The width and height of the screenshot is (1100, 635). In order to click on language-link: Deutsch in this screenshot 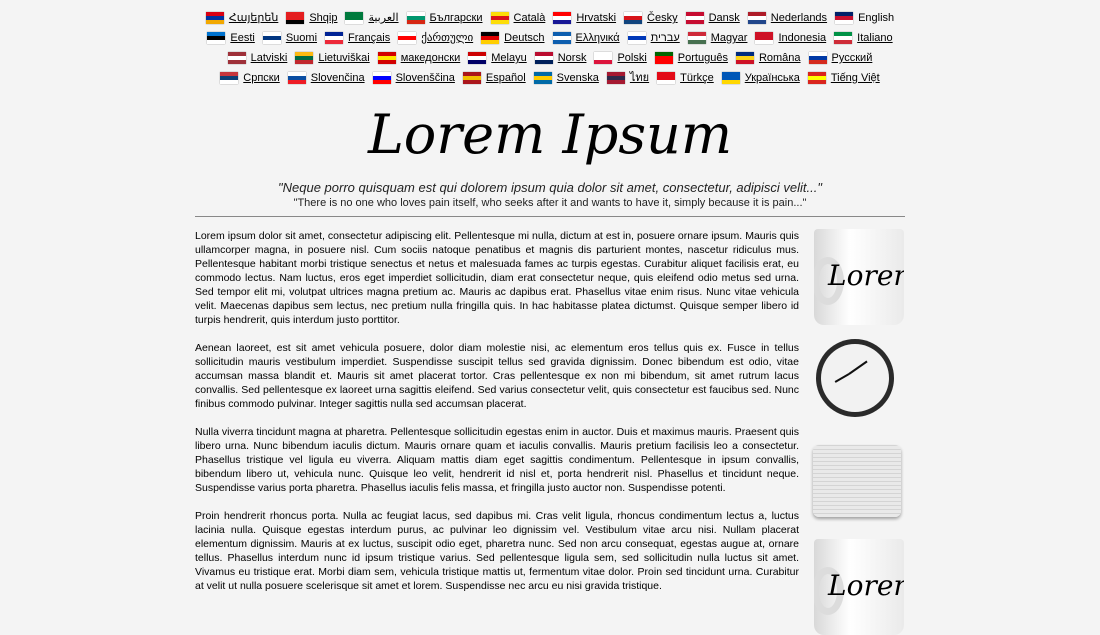, I will do `click(513, 38)`.